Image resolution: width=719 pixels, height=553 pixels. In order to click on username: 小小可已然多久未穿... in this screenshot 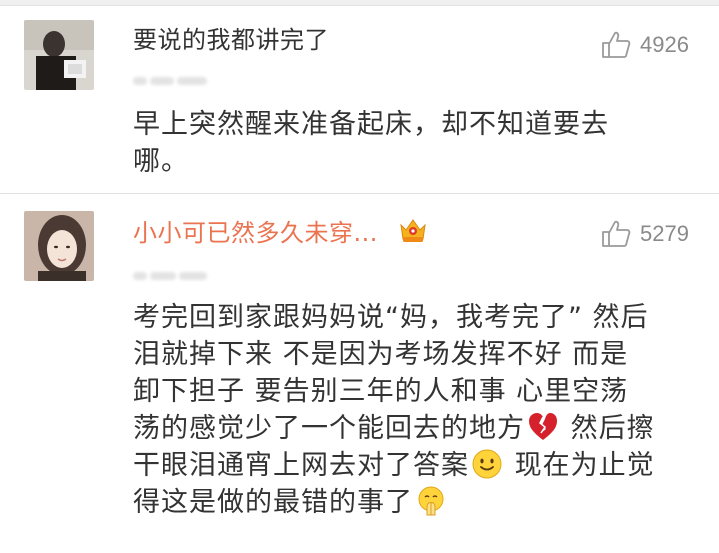, I will do `click(255, 230)`.